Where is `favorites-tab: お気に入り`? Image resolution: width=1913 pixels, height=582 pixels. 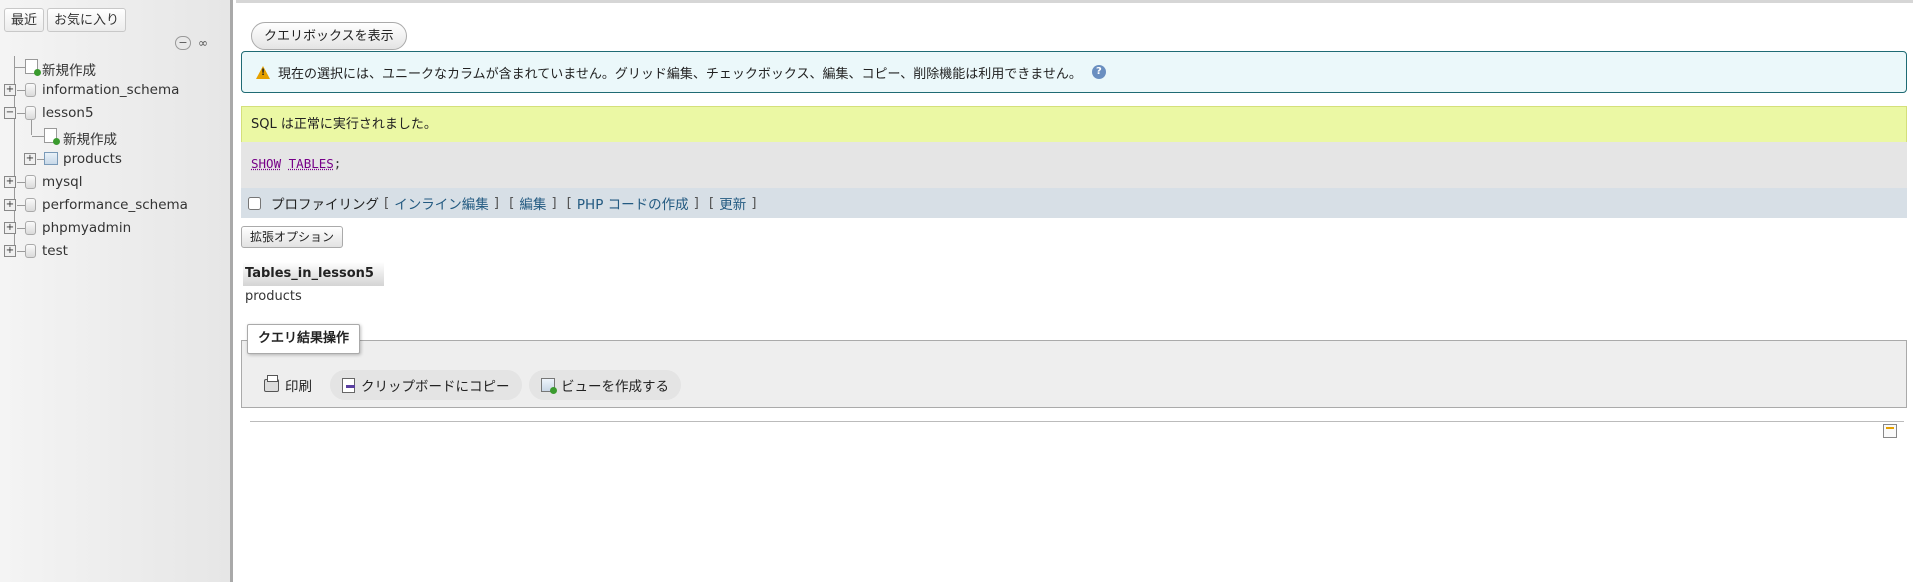
favorites-tab: お気に入り is located at coordinates (87, 20).